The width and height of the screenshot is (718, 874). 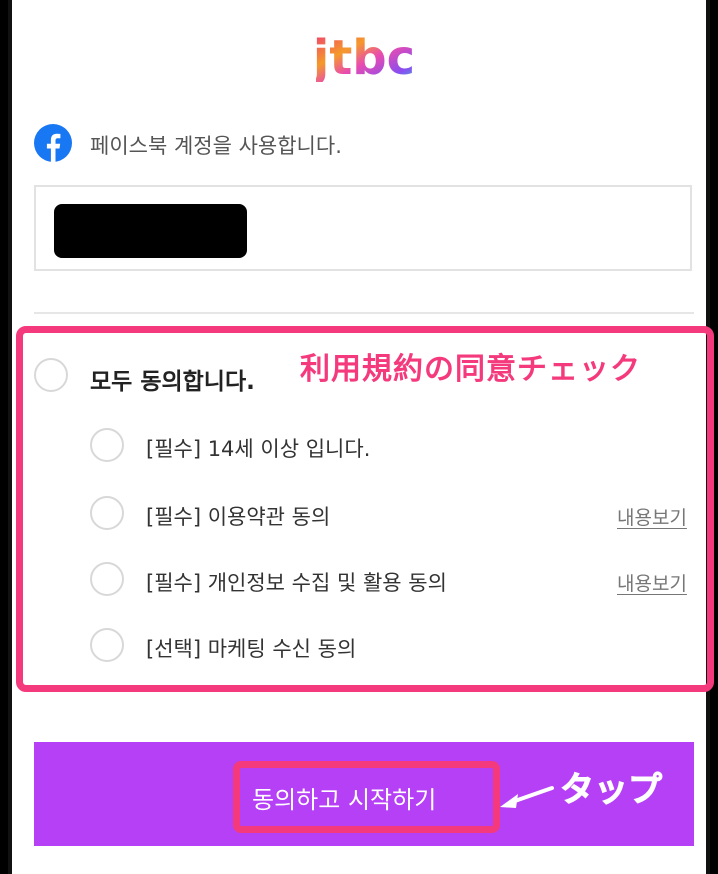 I want to click on arrow-left-icon, so click(x=526, y=797).